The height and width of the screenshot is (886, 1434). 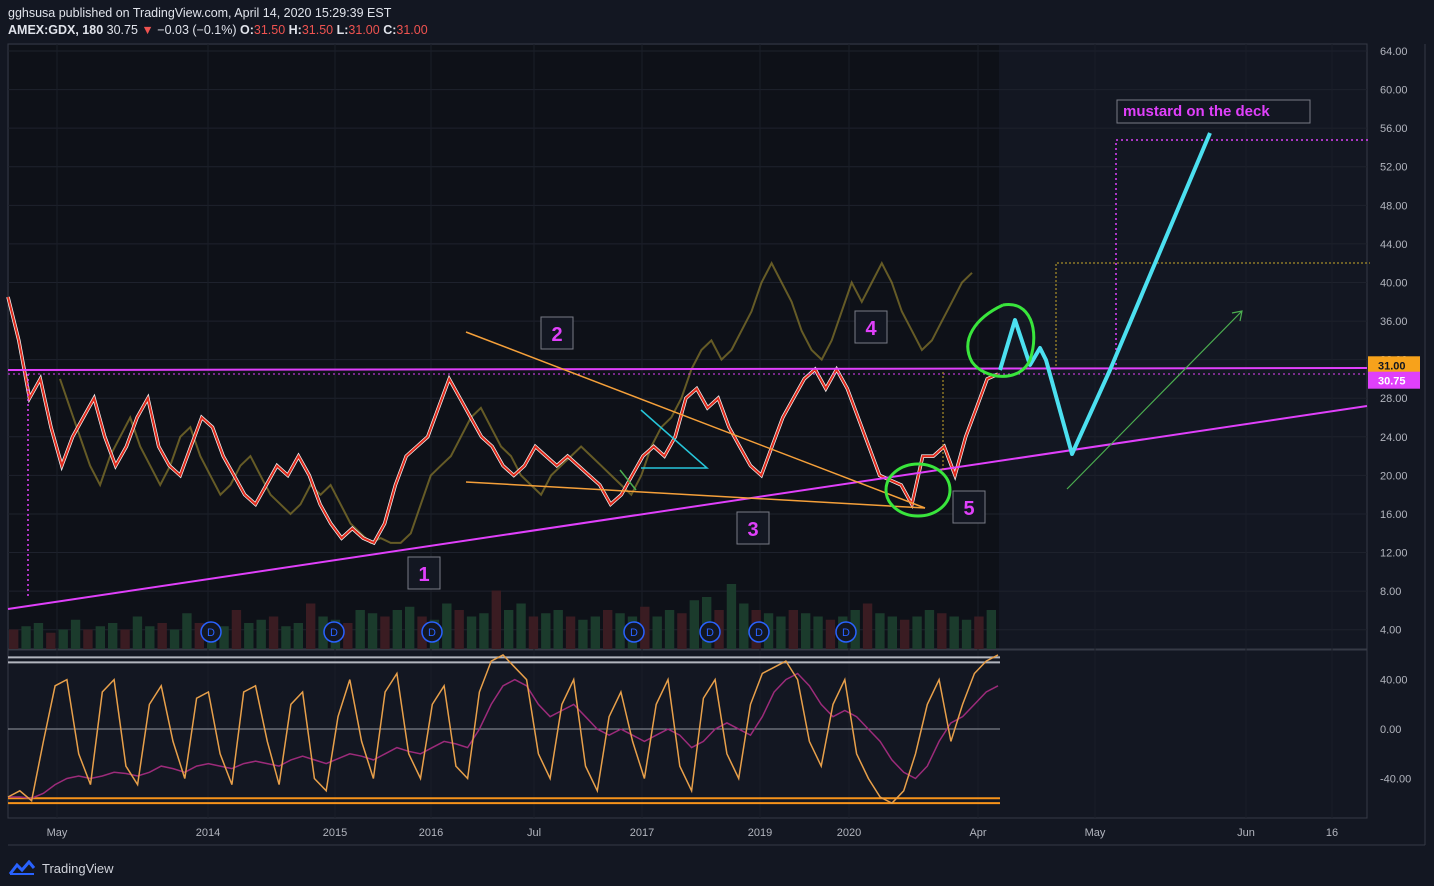 I want to click on tradingview-logo-icon, so click(x=22, y=867).